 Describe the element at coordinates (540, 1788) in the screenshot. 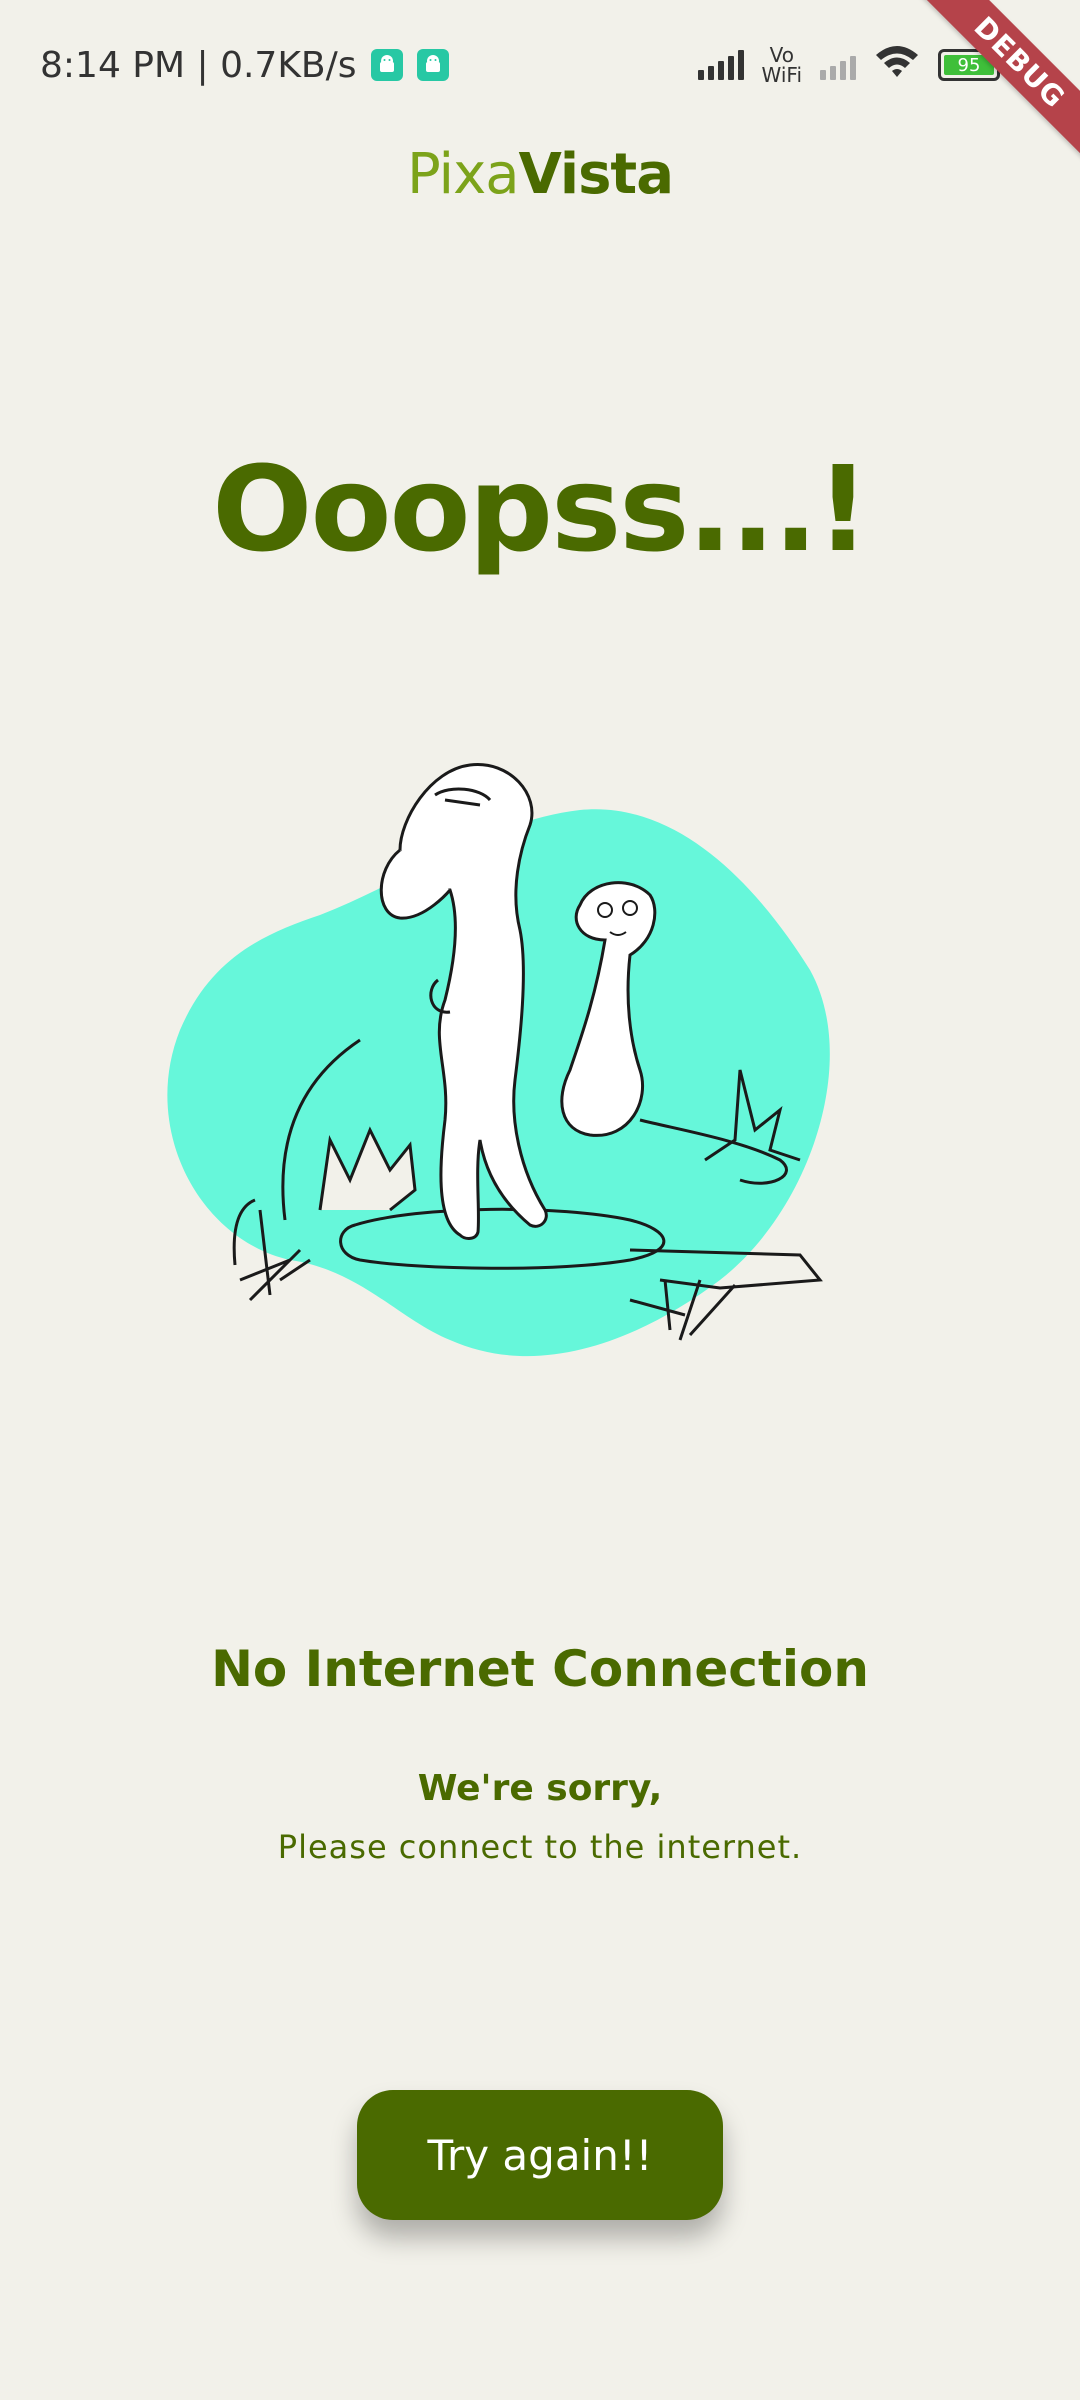

I see `apology-text: We're sorry,` at that location.